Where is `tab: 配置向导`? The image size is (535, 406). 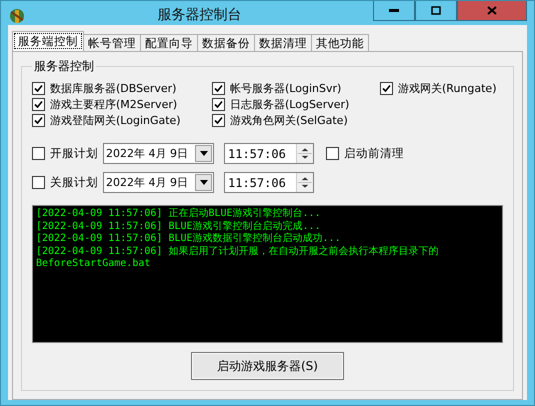 tab: 配置向导 is located at coordinates (169, 42).